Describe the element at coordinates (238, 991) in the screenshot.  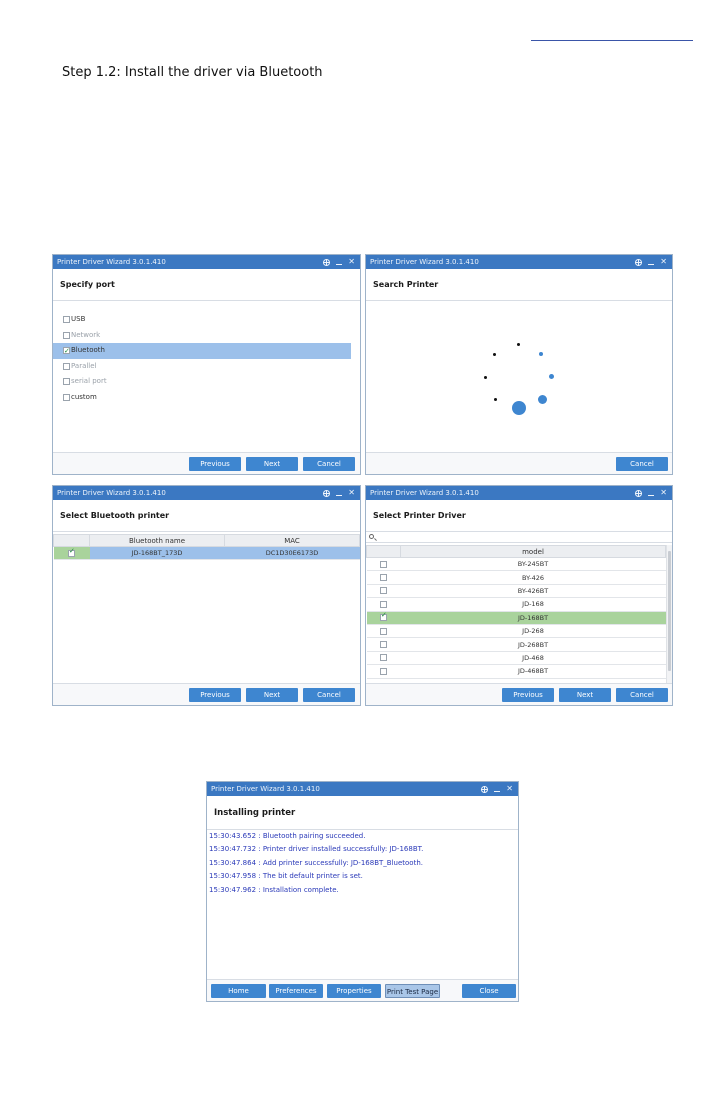
I see `home-button: Home` at that location.